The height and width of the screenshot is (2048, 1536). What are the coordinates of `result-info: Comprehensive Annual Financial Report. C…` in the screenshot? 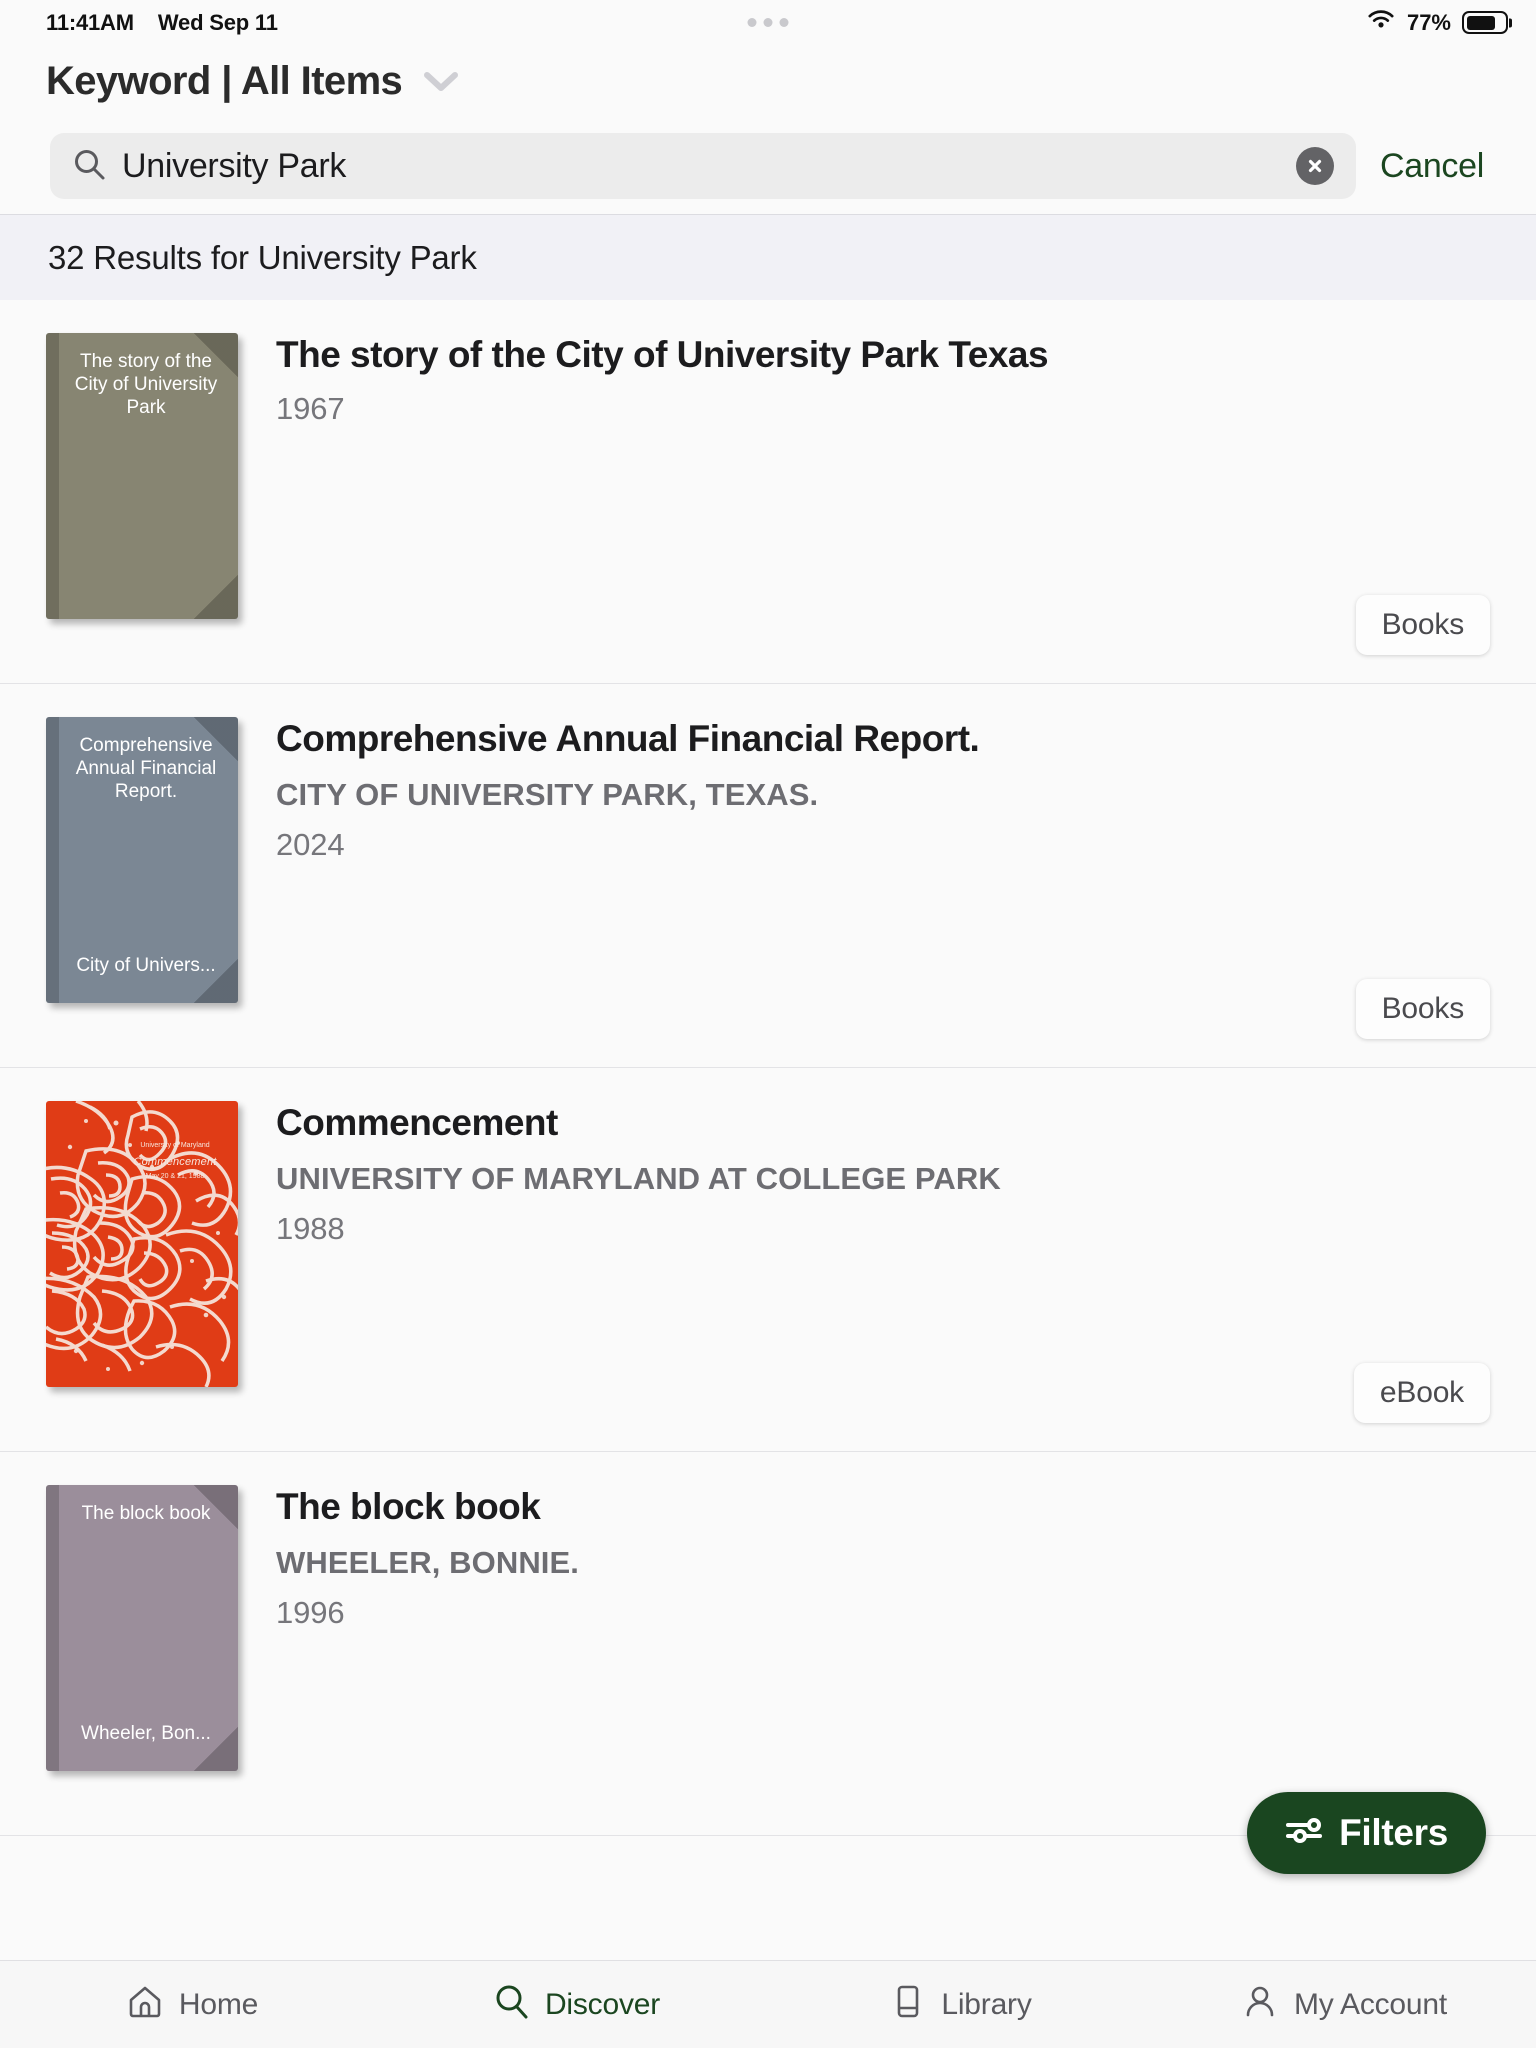 It's located at (864, 878).